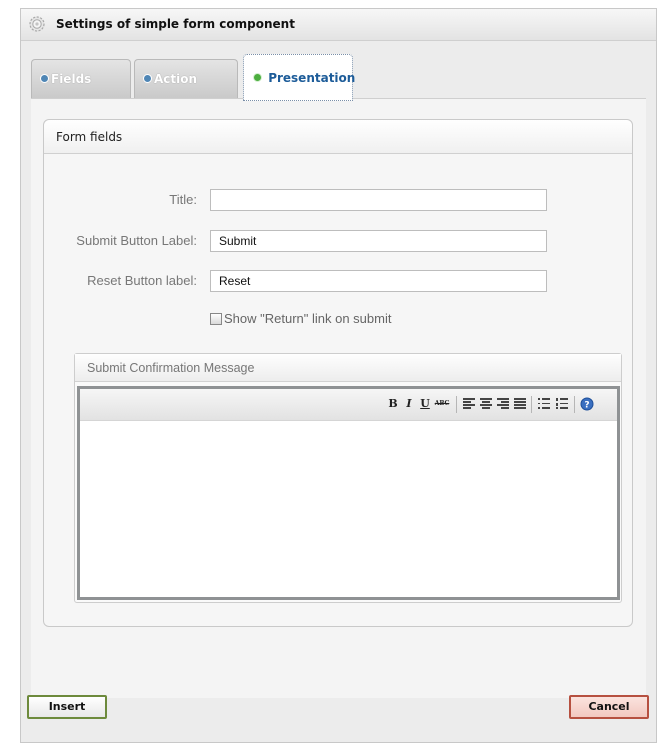  What do you see at coordinates (609, 707) in the screenshot?
I see `cancel-button: Cancel` at bounding box center [609, 707].